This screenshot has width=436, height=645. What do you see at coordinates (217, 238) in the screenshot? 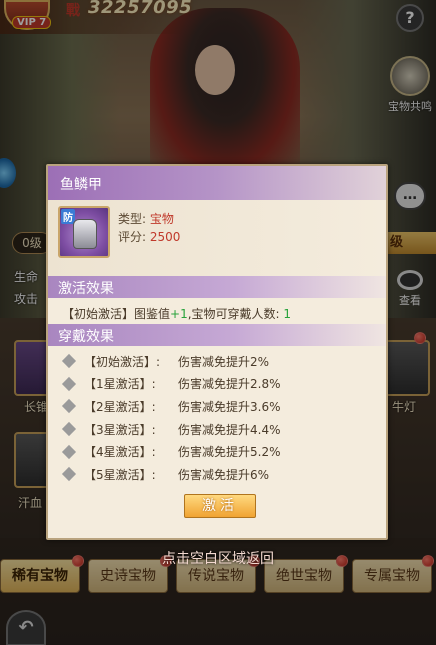
I see `item-summary: 防 类型: 宝物 评分: 2500` at bounding box center [217, 238].